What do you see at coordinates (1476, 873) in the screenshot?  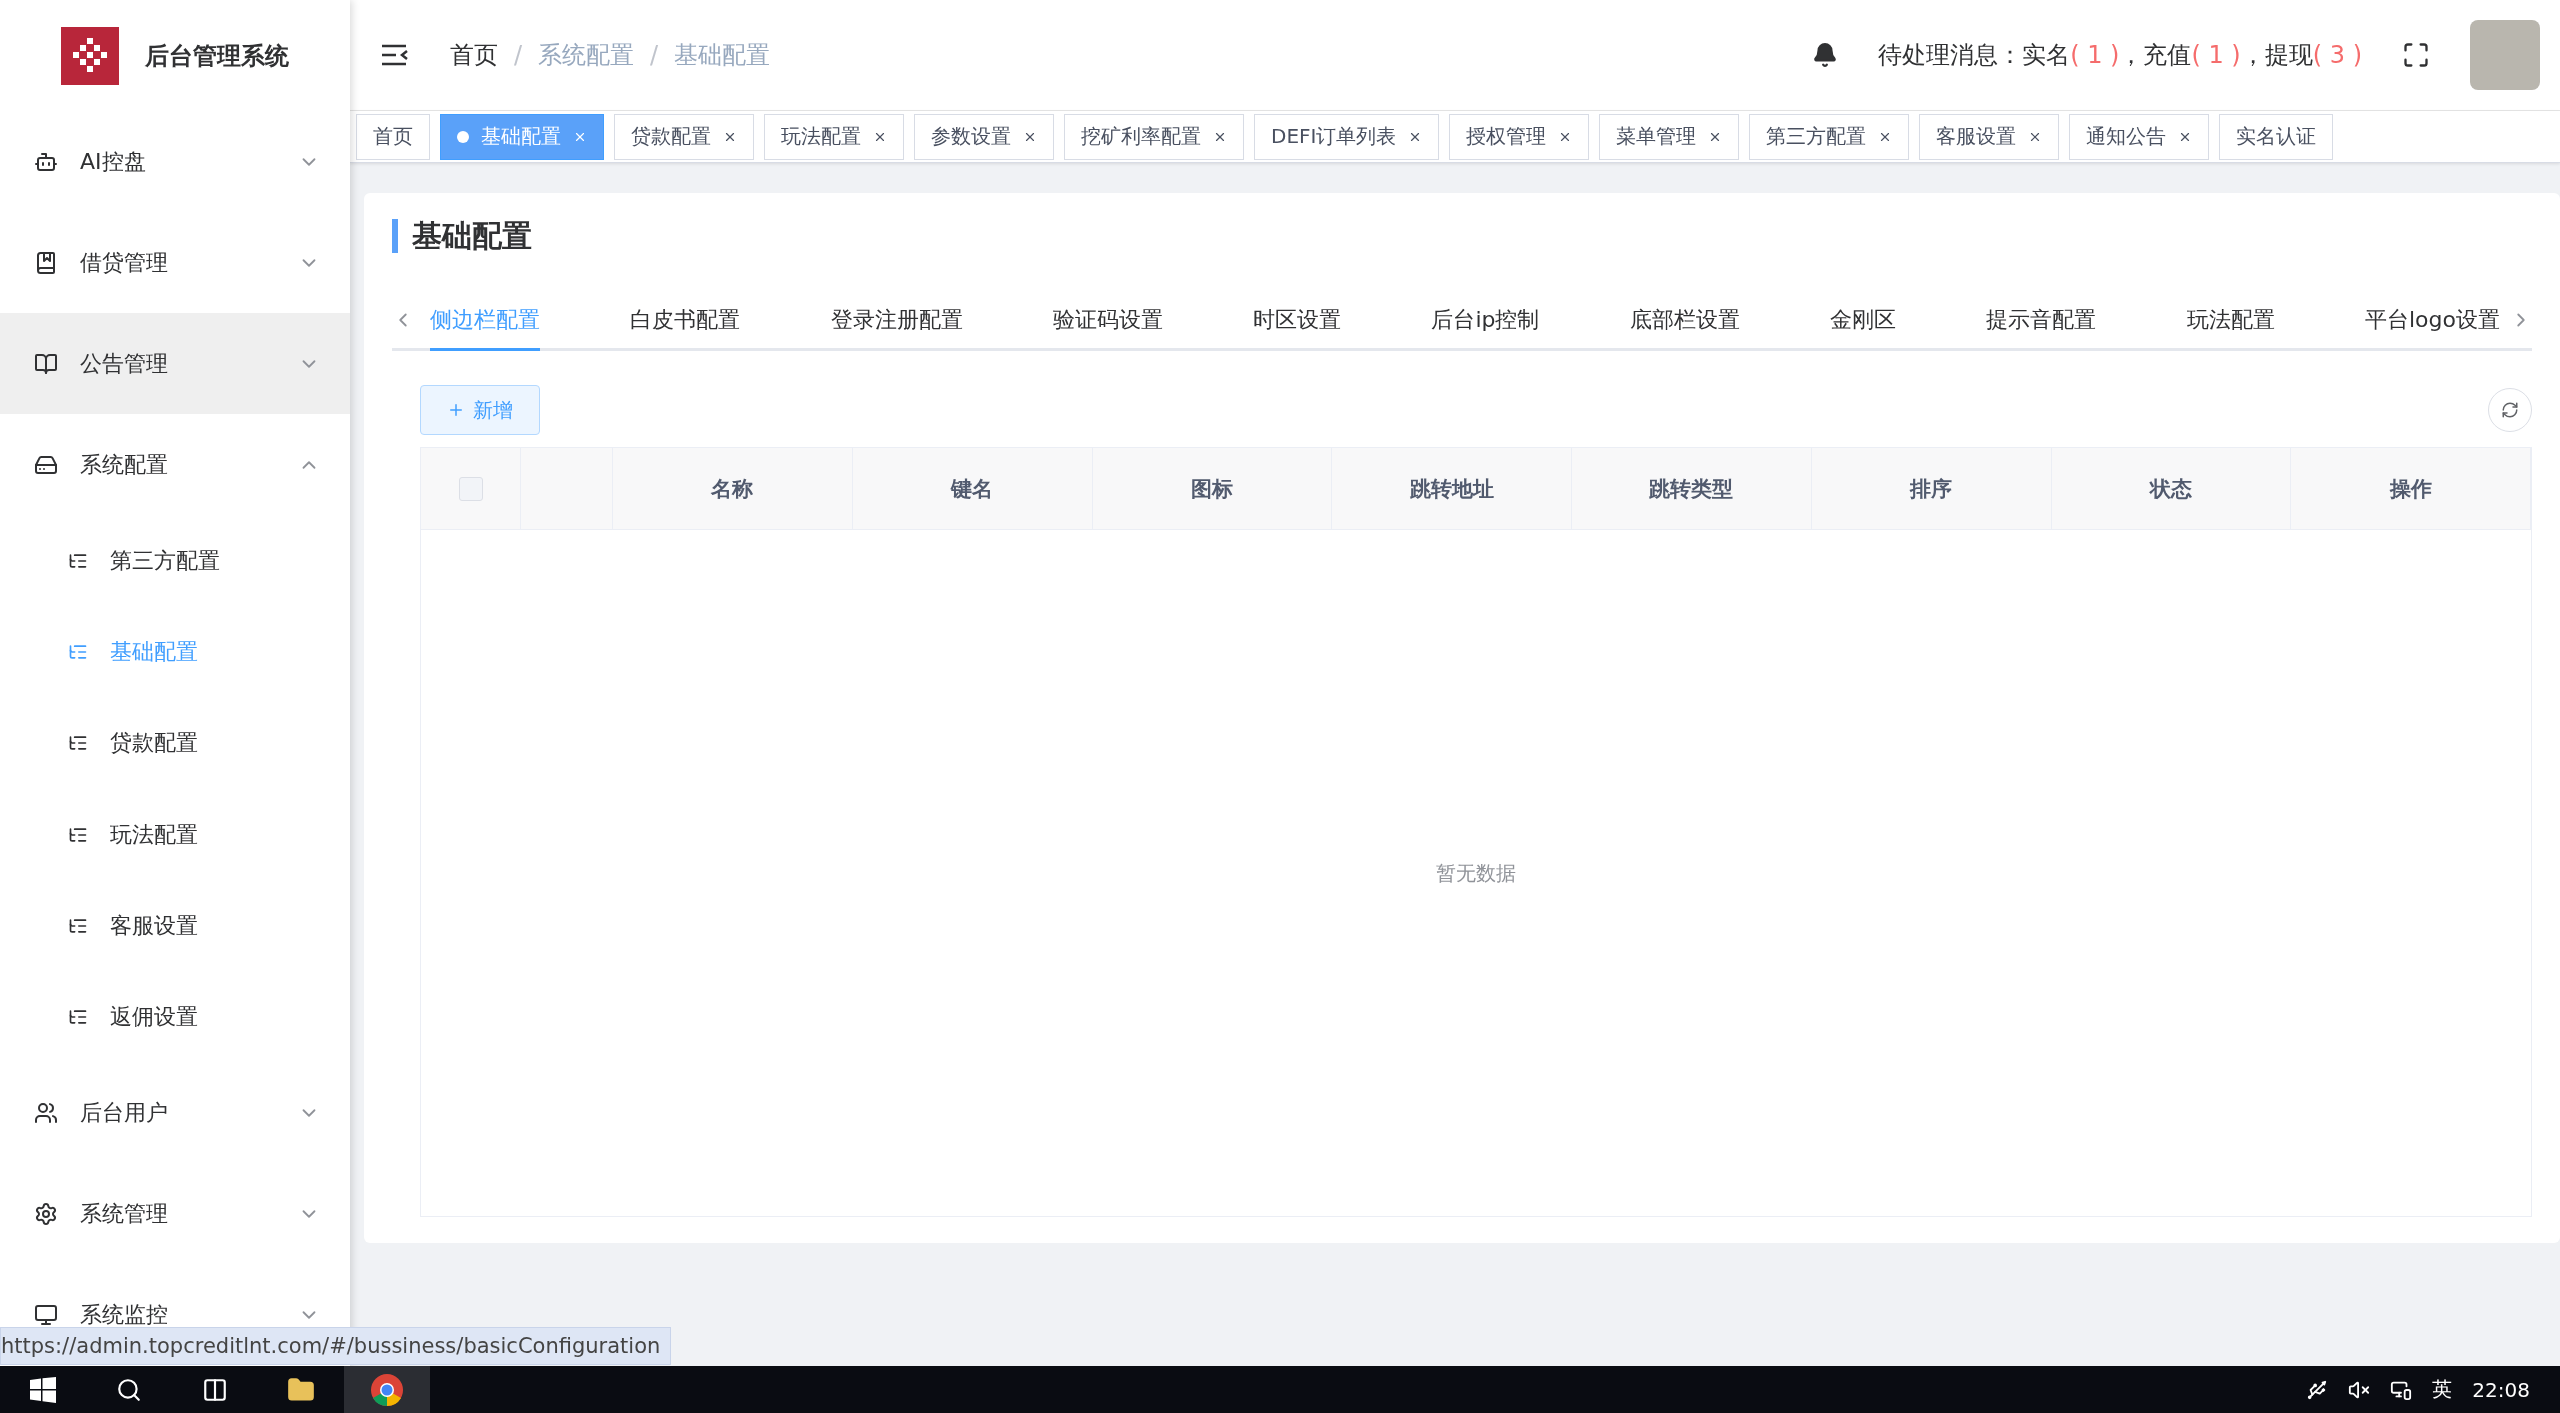 I see `empty-text: 暂无数据` at bounding box center [1476, 873].